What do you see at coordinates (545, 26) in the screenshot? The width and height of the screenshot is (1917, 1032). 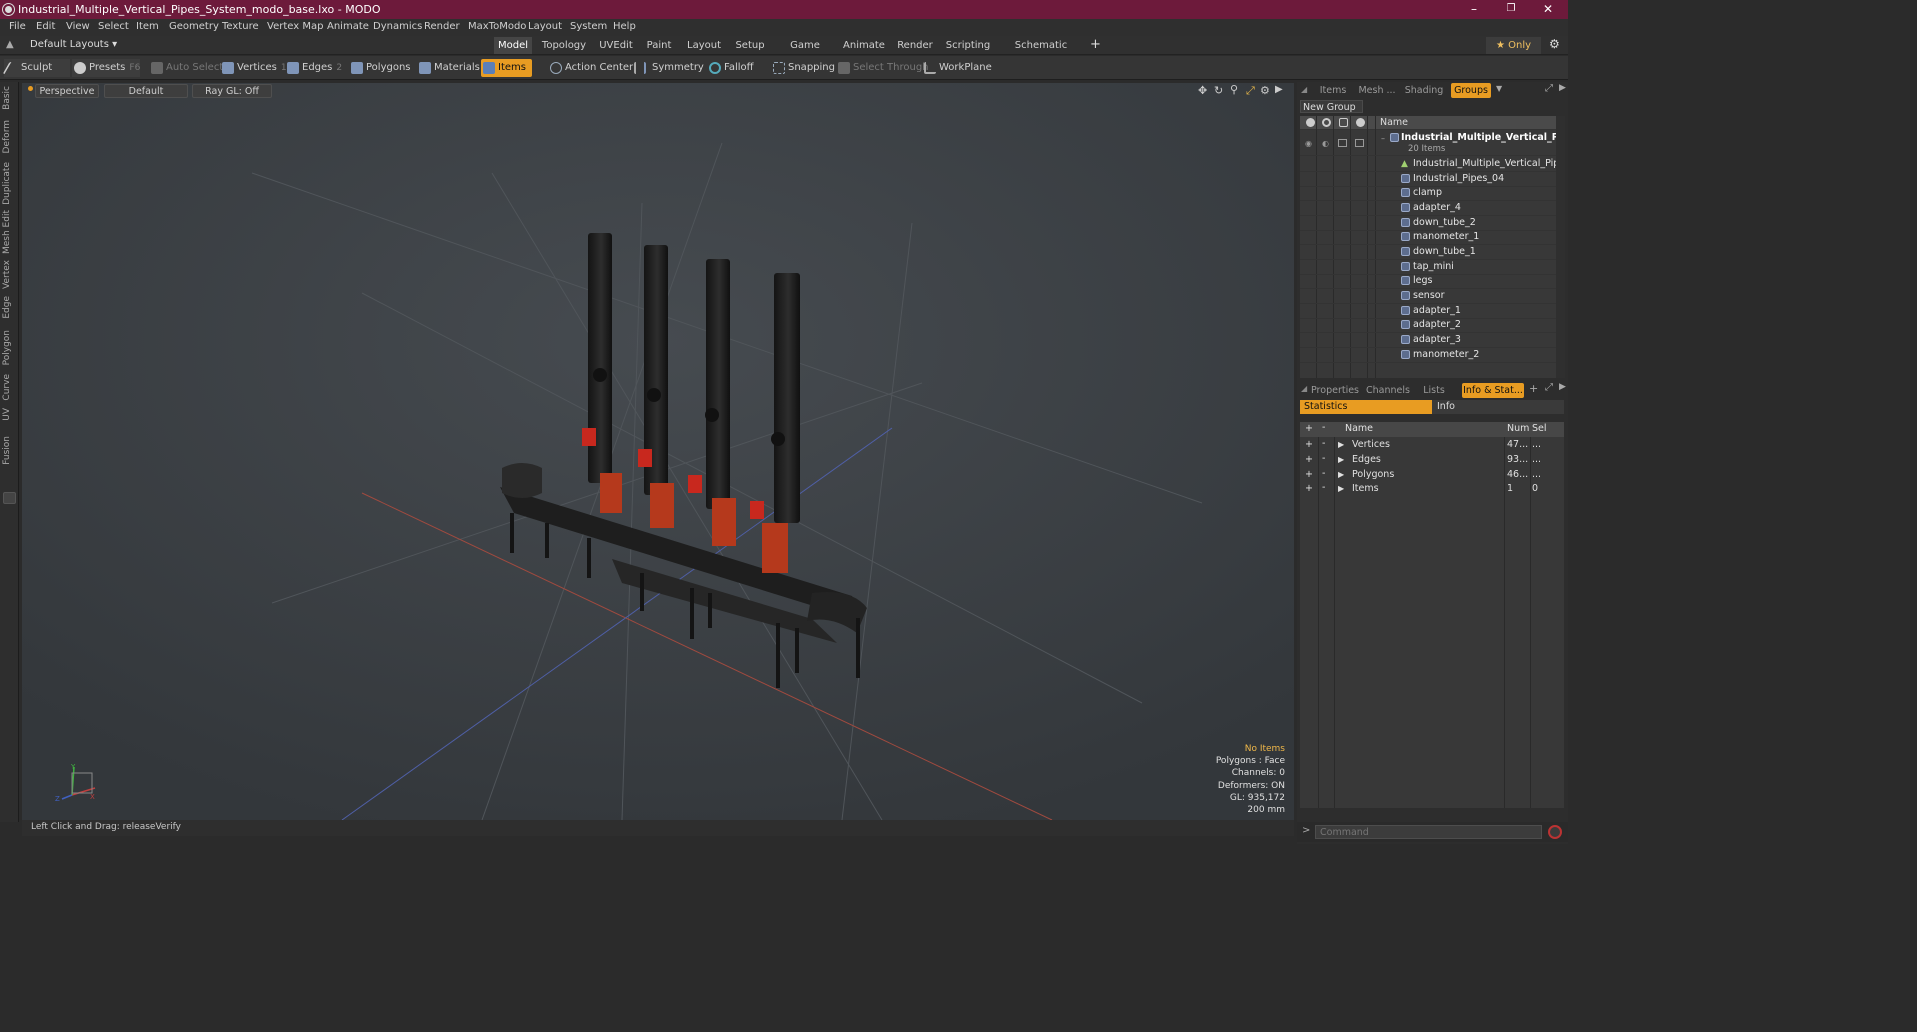 I see `menu-layout: Layout` at bounding box center [545, 26].